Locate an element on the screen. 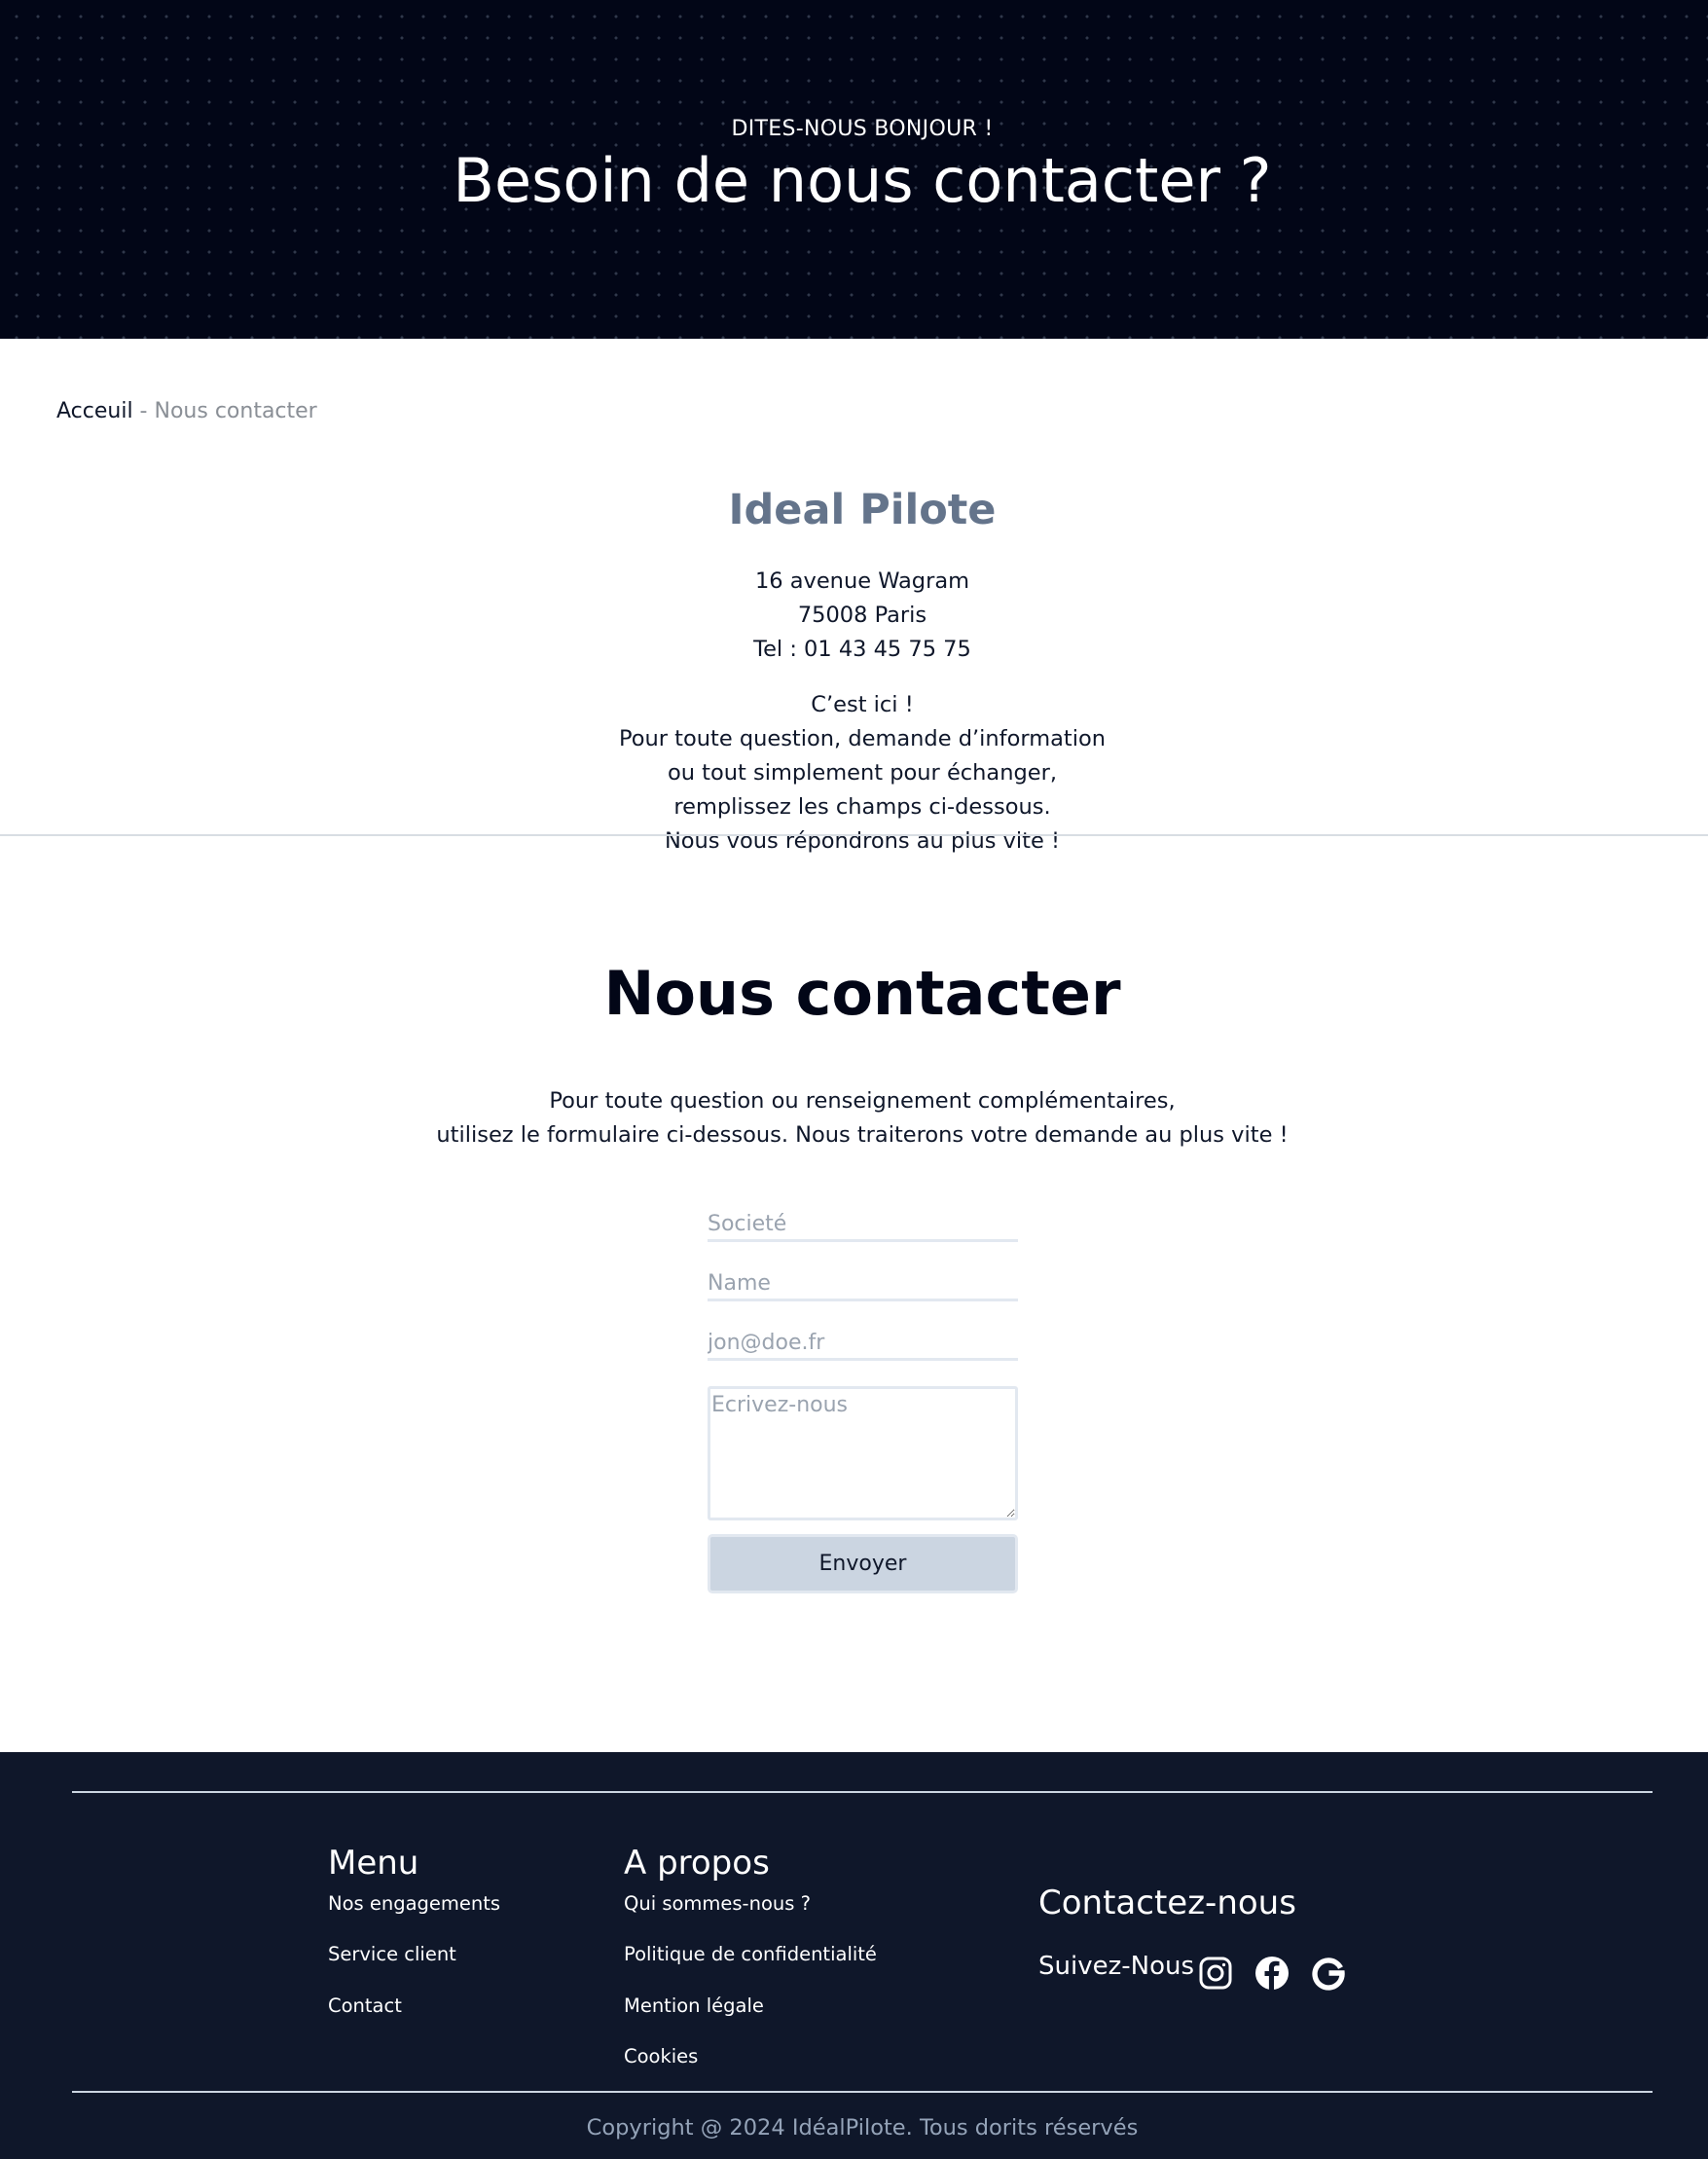  company-input is located at coordinates (863, 1226).